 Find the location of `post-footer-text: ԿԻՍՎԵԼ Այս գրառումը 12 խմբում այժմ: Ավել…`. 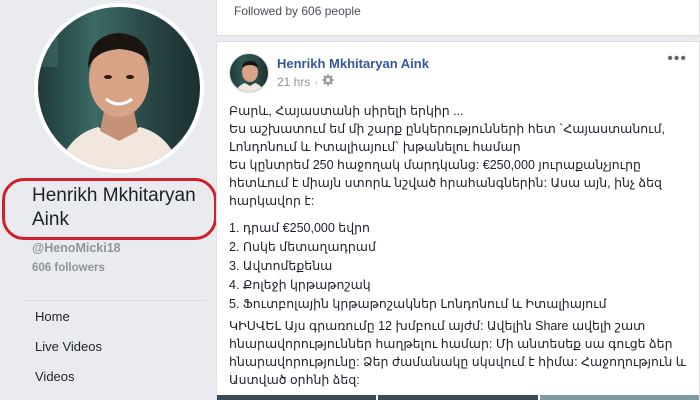

post-footer-text: ԿԻՍՎԵԼ Այս գրառումը 12 խմբում այժմ: Ավել… is located at coordinates (460, 353).